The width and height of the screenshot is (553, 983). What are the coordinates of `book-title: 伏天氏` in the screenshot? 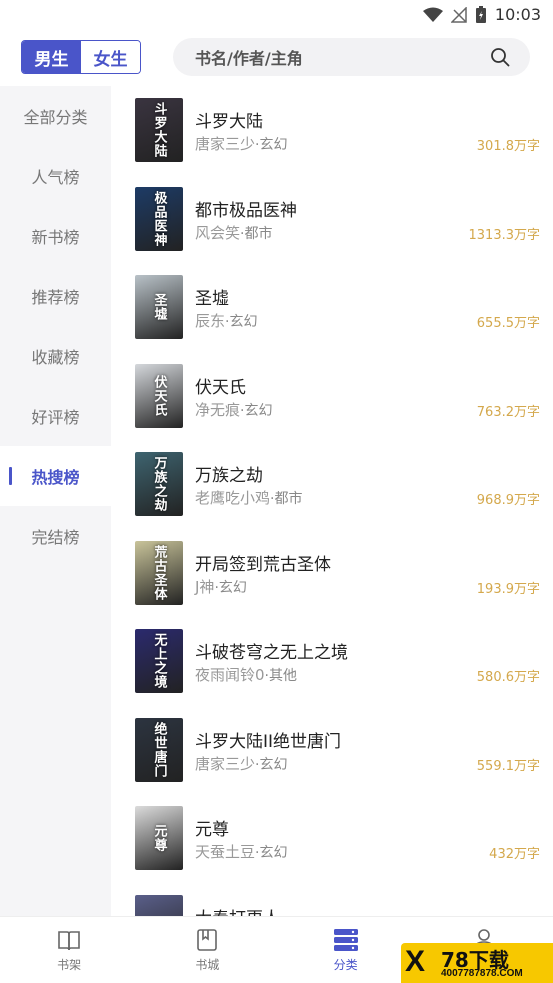 It's located at (220, 385).